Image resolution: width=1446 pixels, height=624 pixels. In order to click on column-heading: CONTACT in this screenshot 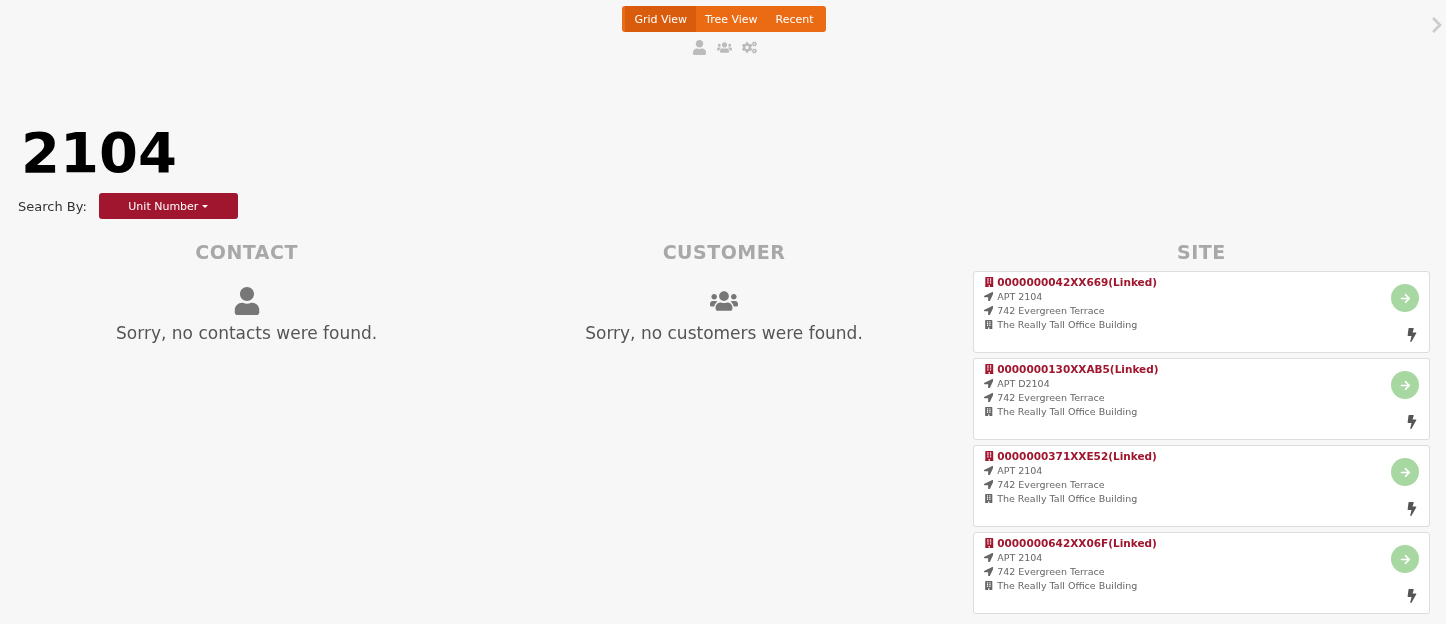, I will do `click(246, 252)`.